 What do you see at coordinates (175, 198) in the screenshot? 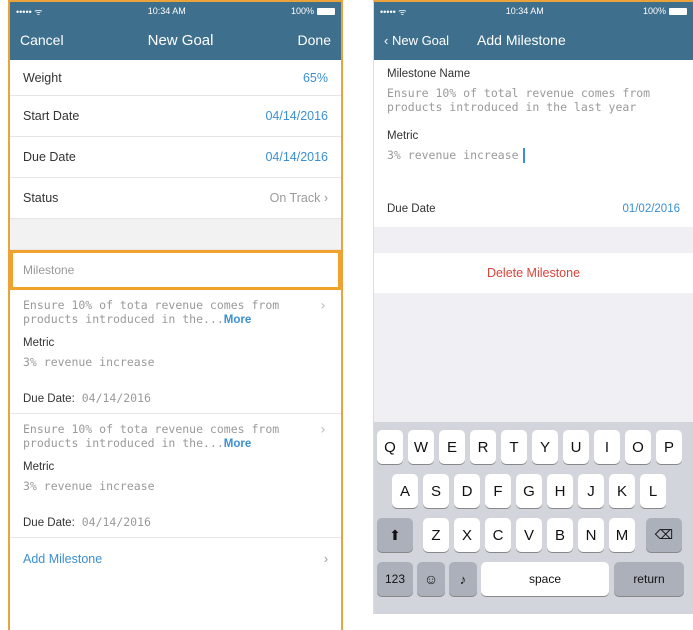
I see `status-row: Status On Track ›` at bounding box center [175, 198].